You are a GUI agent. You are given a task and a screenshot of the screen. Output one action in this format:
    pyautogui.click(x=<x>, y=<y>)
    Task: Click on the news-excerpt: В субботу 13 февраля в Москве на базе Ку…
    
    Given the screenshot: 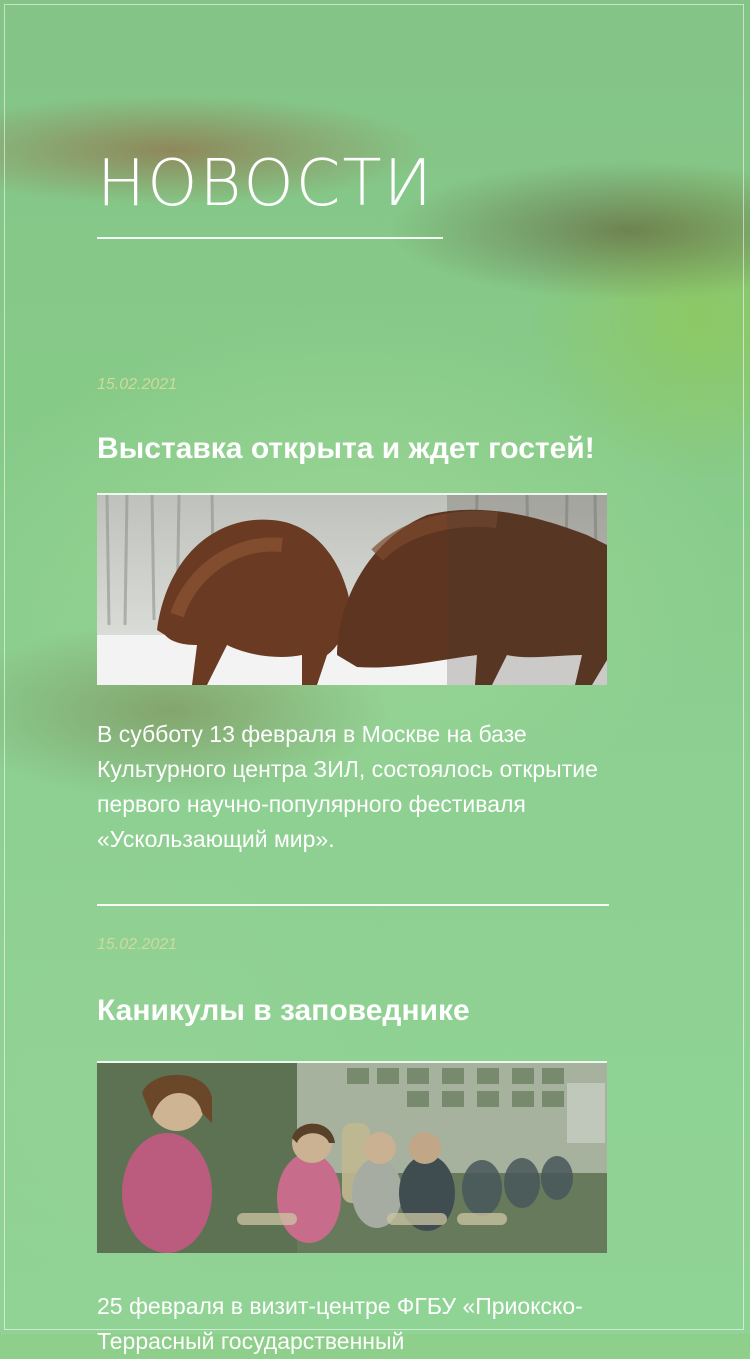 What is the action you would take?
    pyautogui.click(x=347, y=786)
    